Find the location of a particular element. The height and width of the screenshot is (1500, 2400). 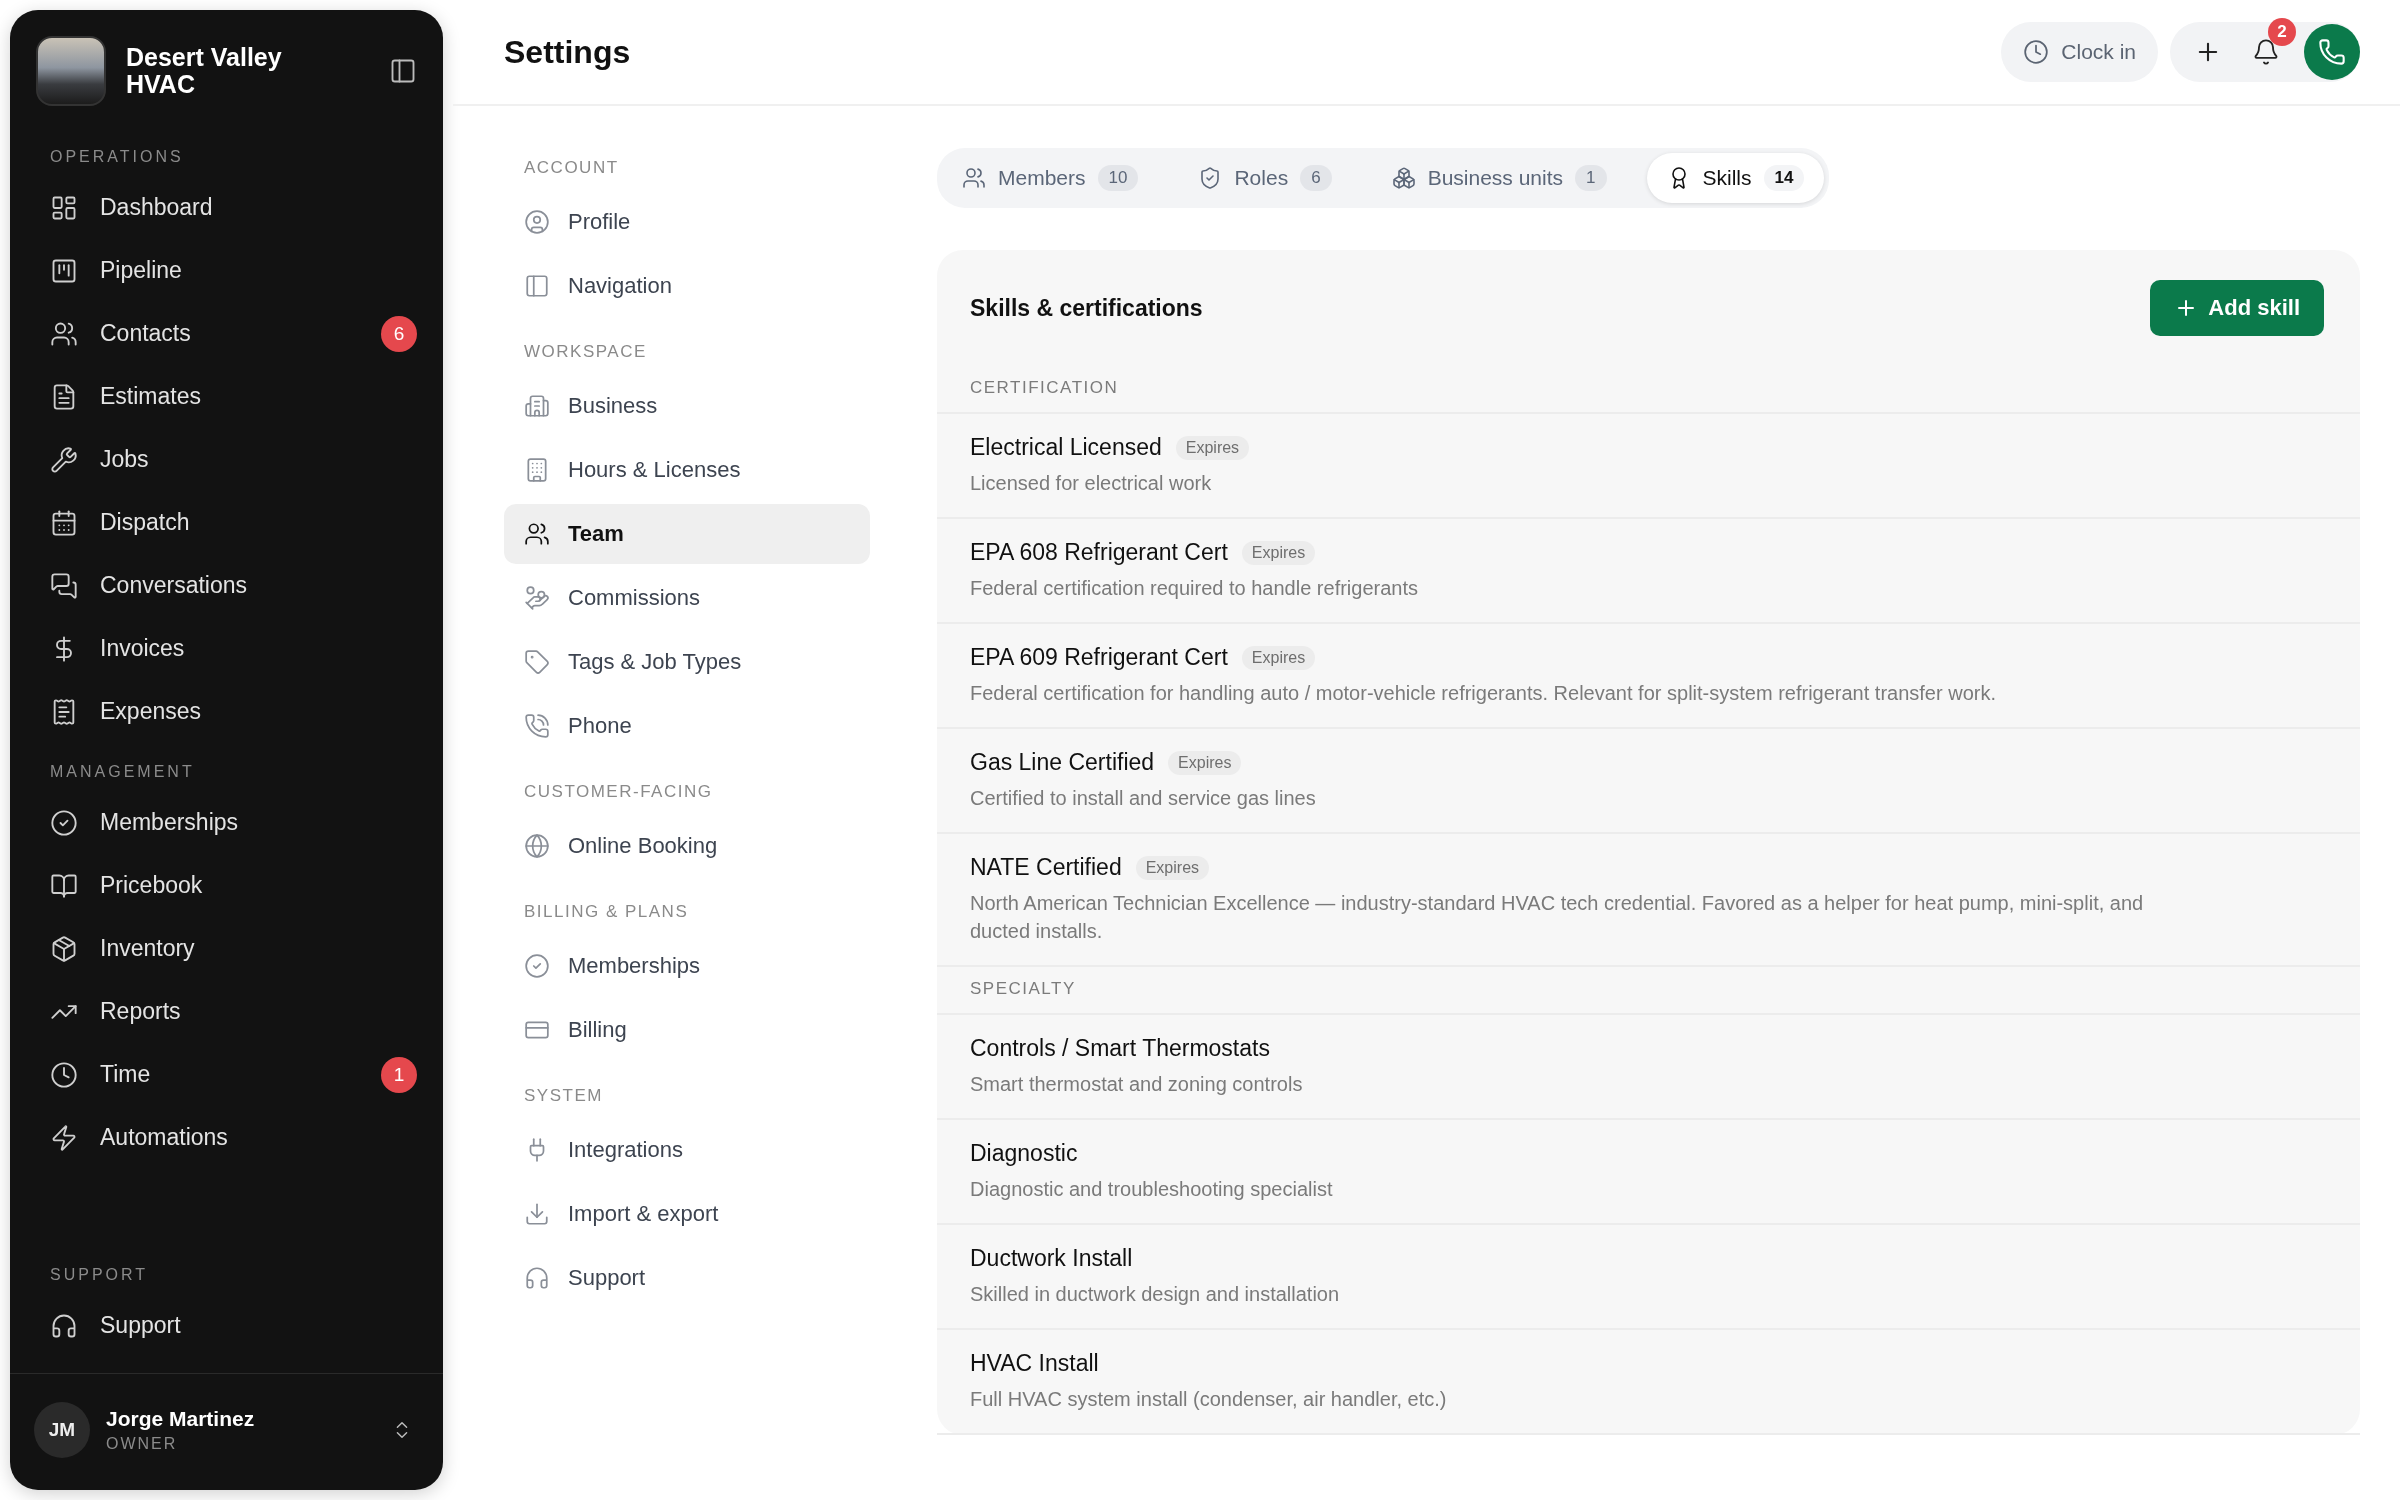

tab: Roles 6 is located at coordinates (1265, 178).